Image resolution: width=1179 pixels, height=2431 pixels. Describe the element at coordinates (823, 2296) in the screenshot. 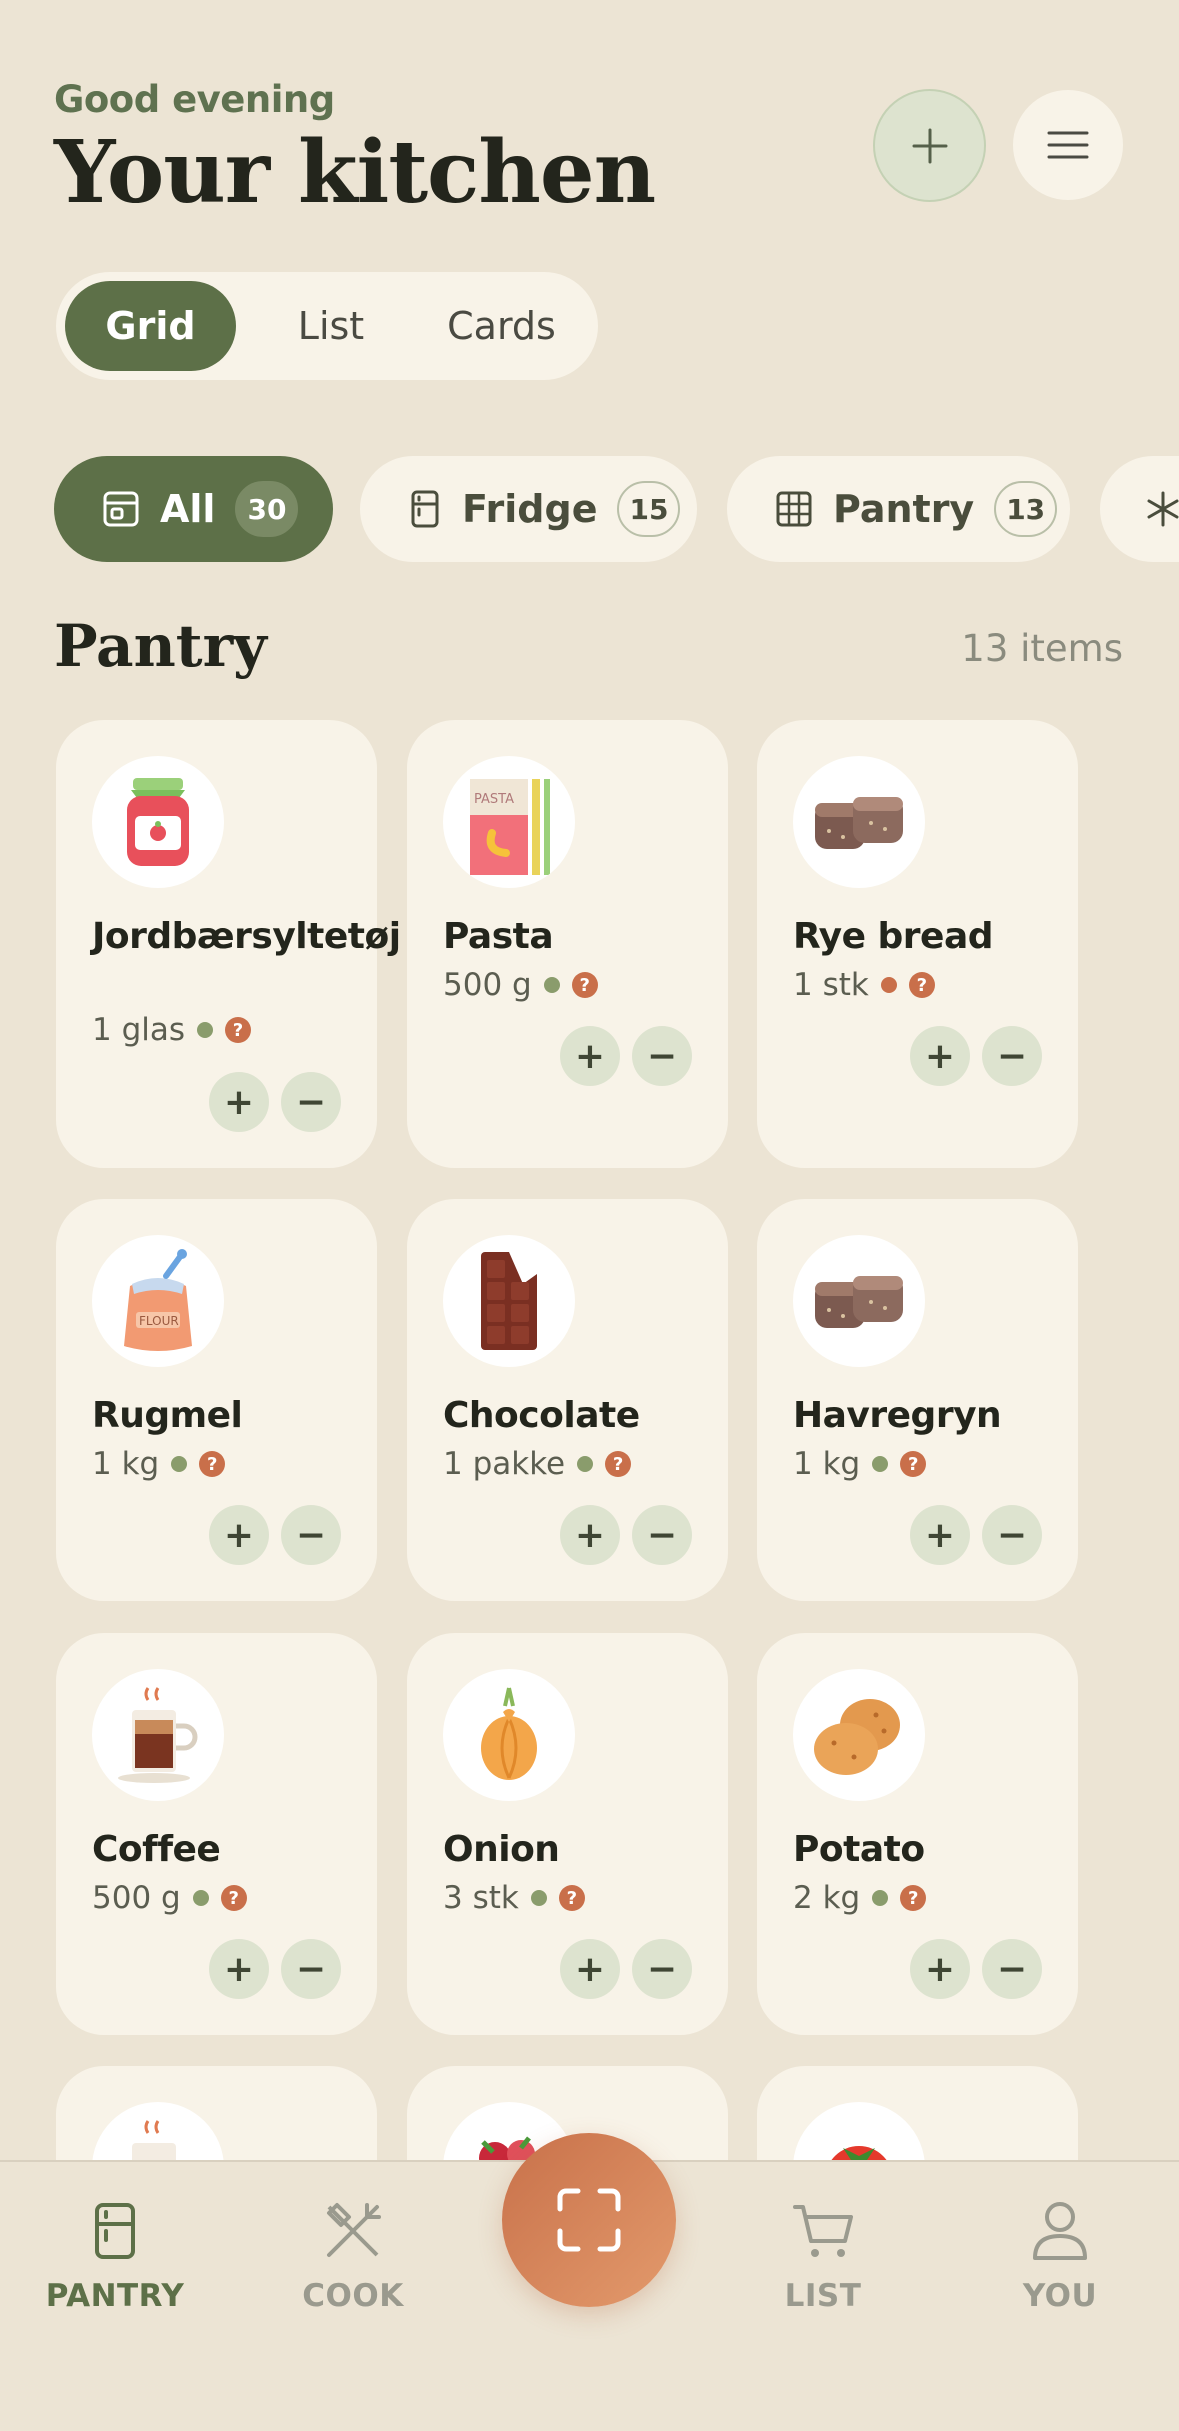

I see `nav-label: LIST` at that location.